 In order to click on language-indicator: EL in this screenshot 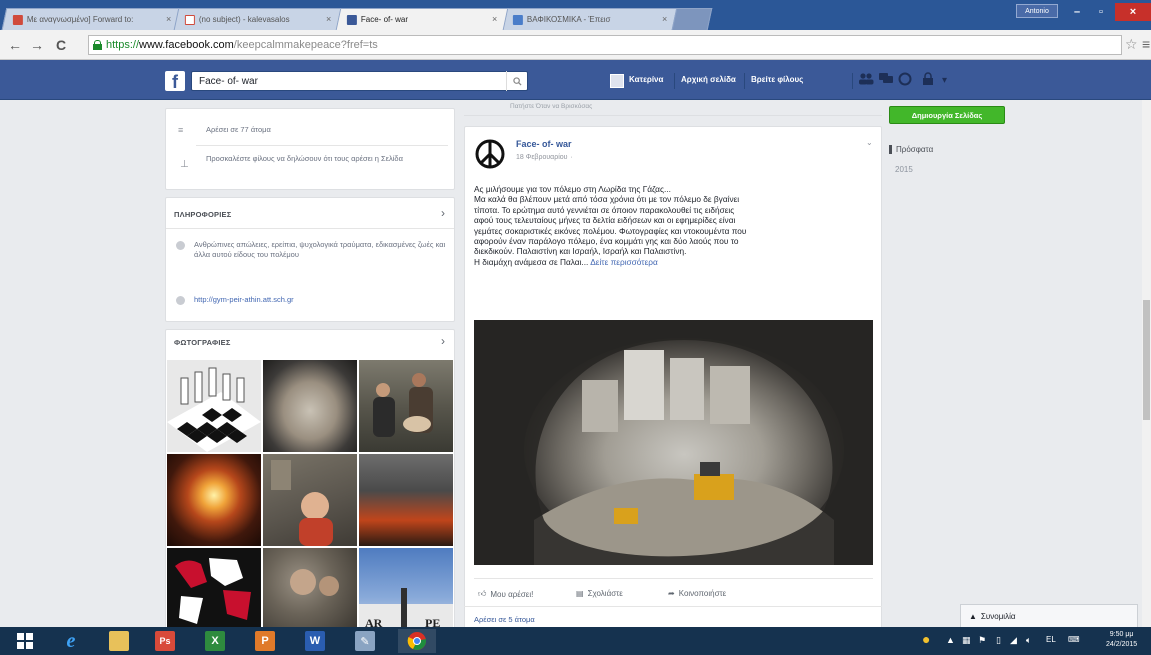, I will do `click(1051, 639)`.